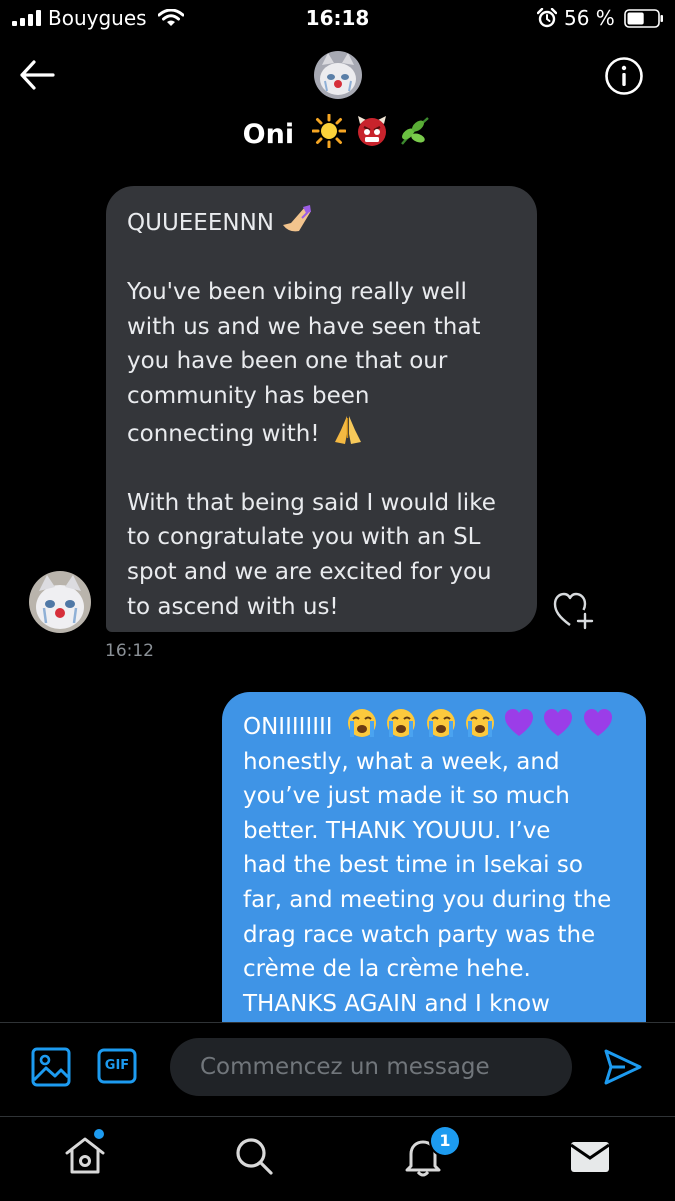 This screenshot has width=675, height=1201. Describe the element at coordinates (288, 727) in the screenshot. I see `message-line-text: ONIIIIIIII` at that location.